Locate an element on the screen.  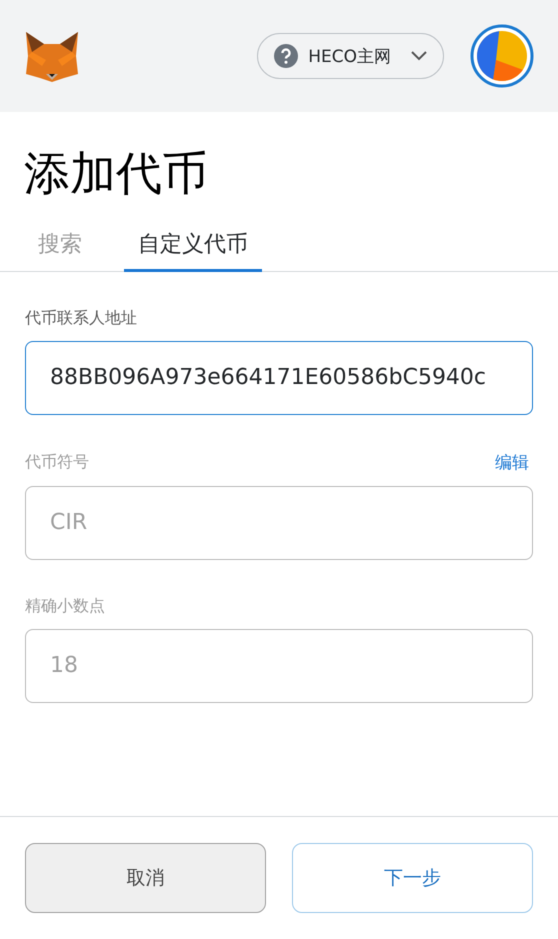
tab: 搜索 is located at coordinates (60, 250).